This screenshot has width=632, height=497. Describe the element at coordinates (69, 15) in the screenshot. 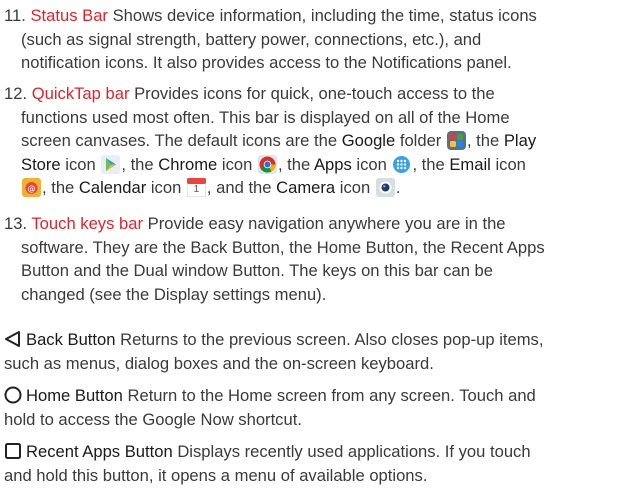

I see `item-title: Status Bar` at that location.